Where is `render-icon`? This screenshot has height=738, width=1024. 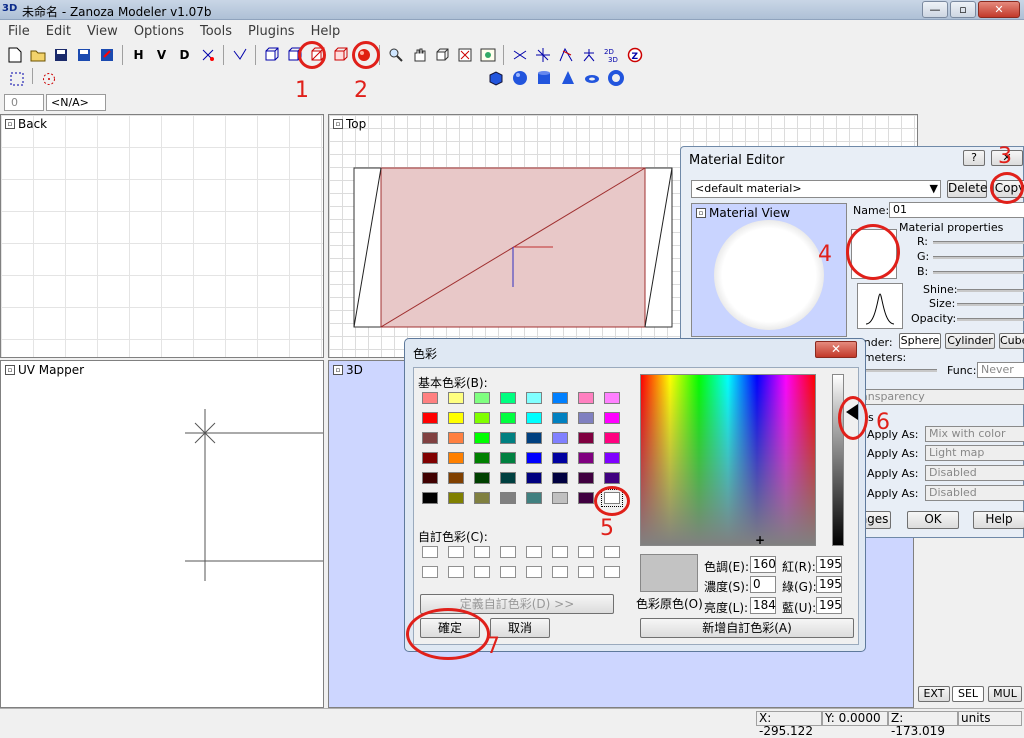 render-icon is located at coordinates (487, 55).